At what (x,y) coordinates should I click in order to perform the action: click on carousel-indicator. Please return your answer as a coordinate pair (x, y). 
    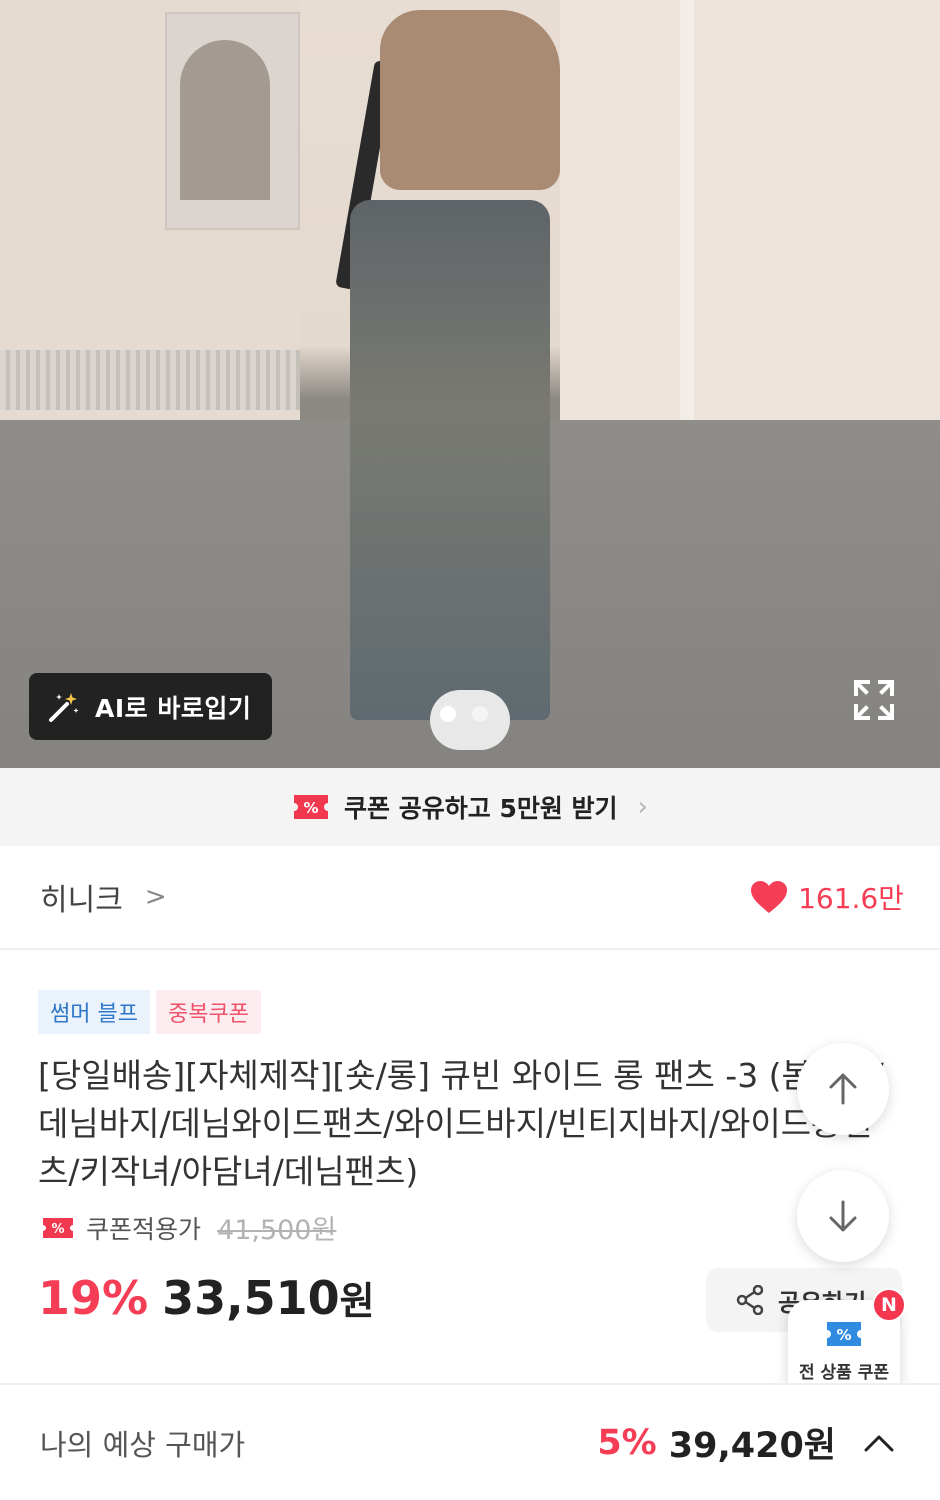
    Looking at the image, I should click on (464, 714).